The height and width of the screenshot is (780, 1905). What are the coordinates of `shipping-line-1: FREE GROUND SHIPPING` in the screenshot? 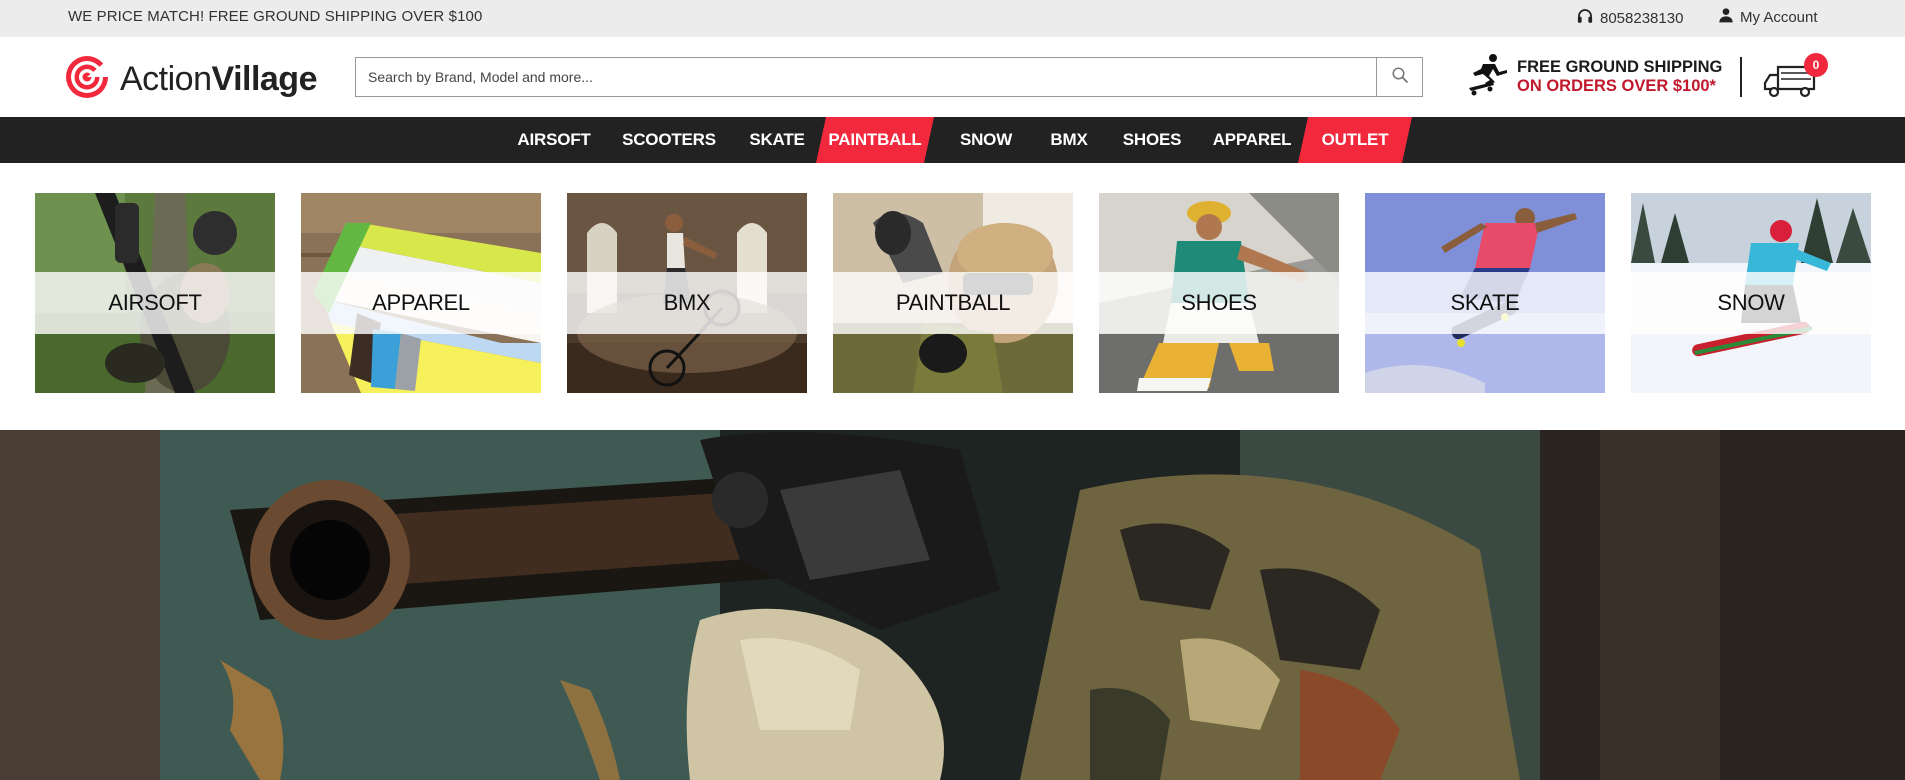 It's located at (1620, 66).